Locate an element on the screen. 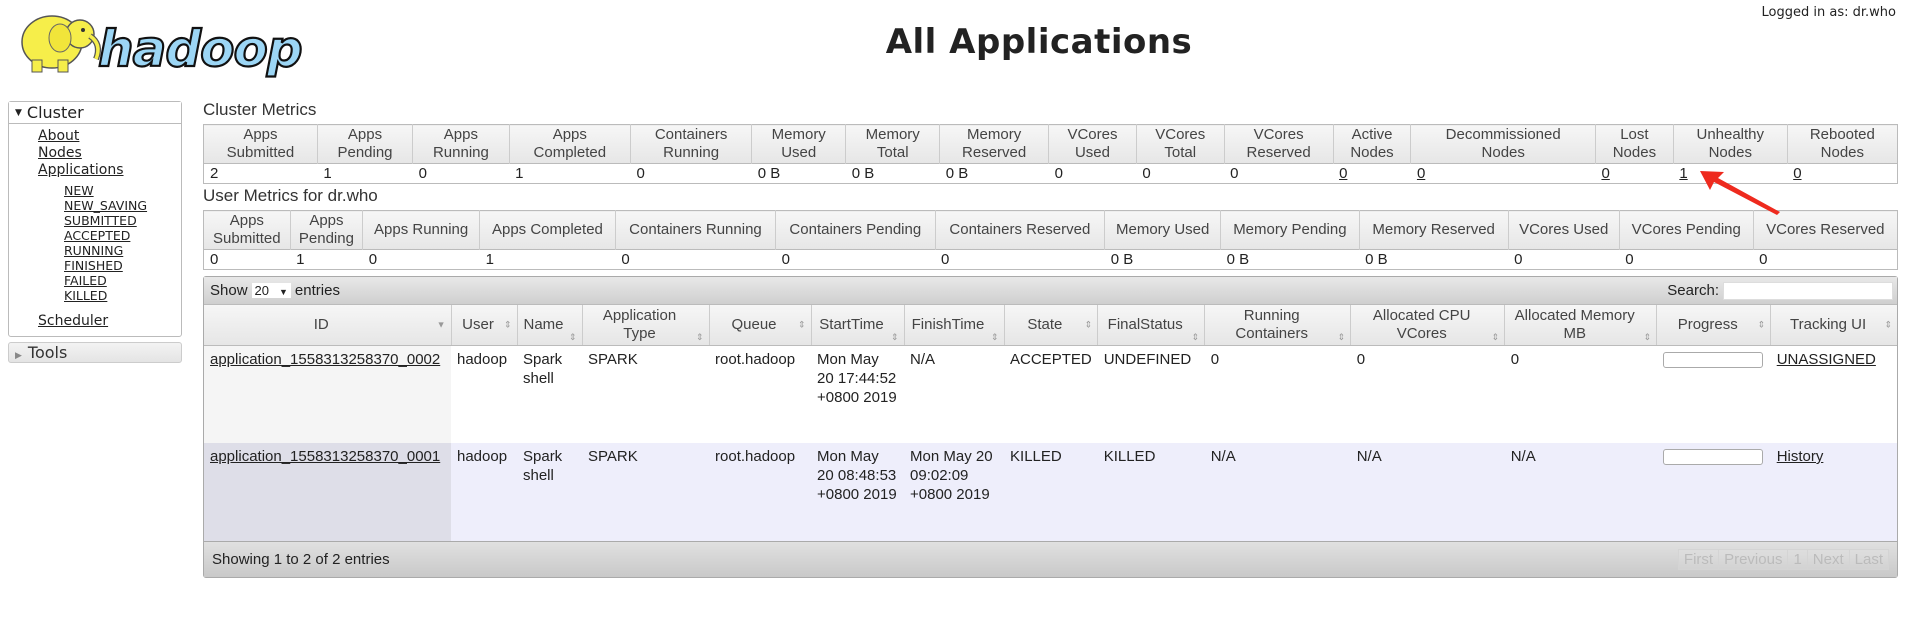 Image resolution: width=1908 pixels, height=620 pixels. cell-allocated-memory: N/A is located at coordinates (1580, 492).